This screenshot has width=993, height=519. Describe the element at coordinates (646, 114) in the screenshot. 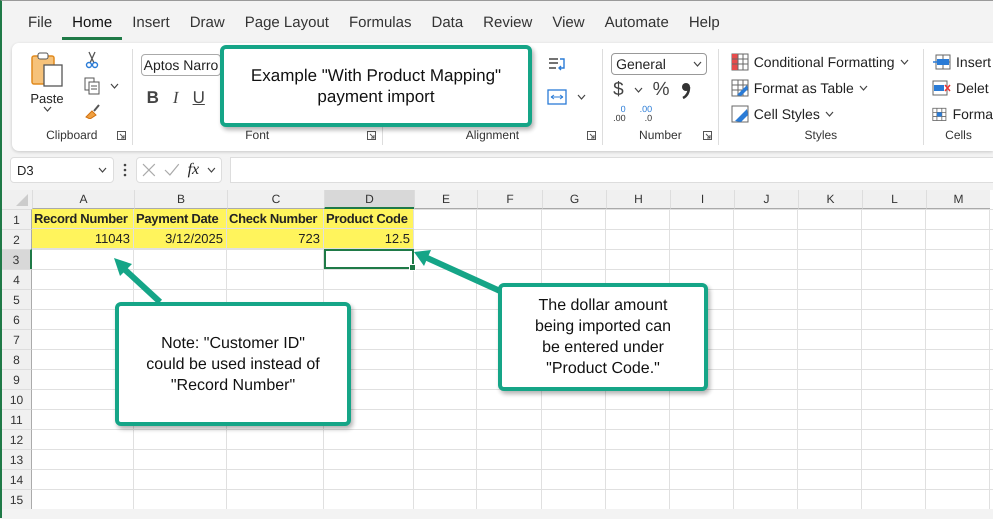

I see `decrease-decimal-button: .00 .0` at that location.